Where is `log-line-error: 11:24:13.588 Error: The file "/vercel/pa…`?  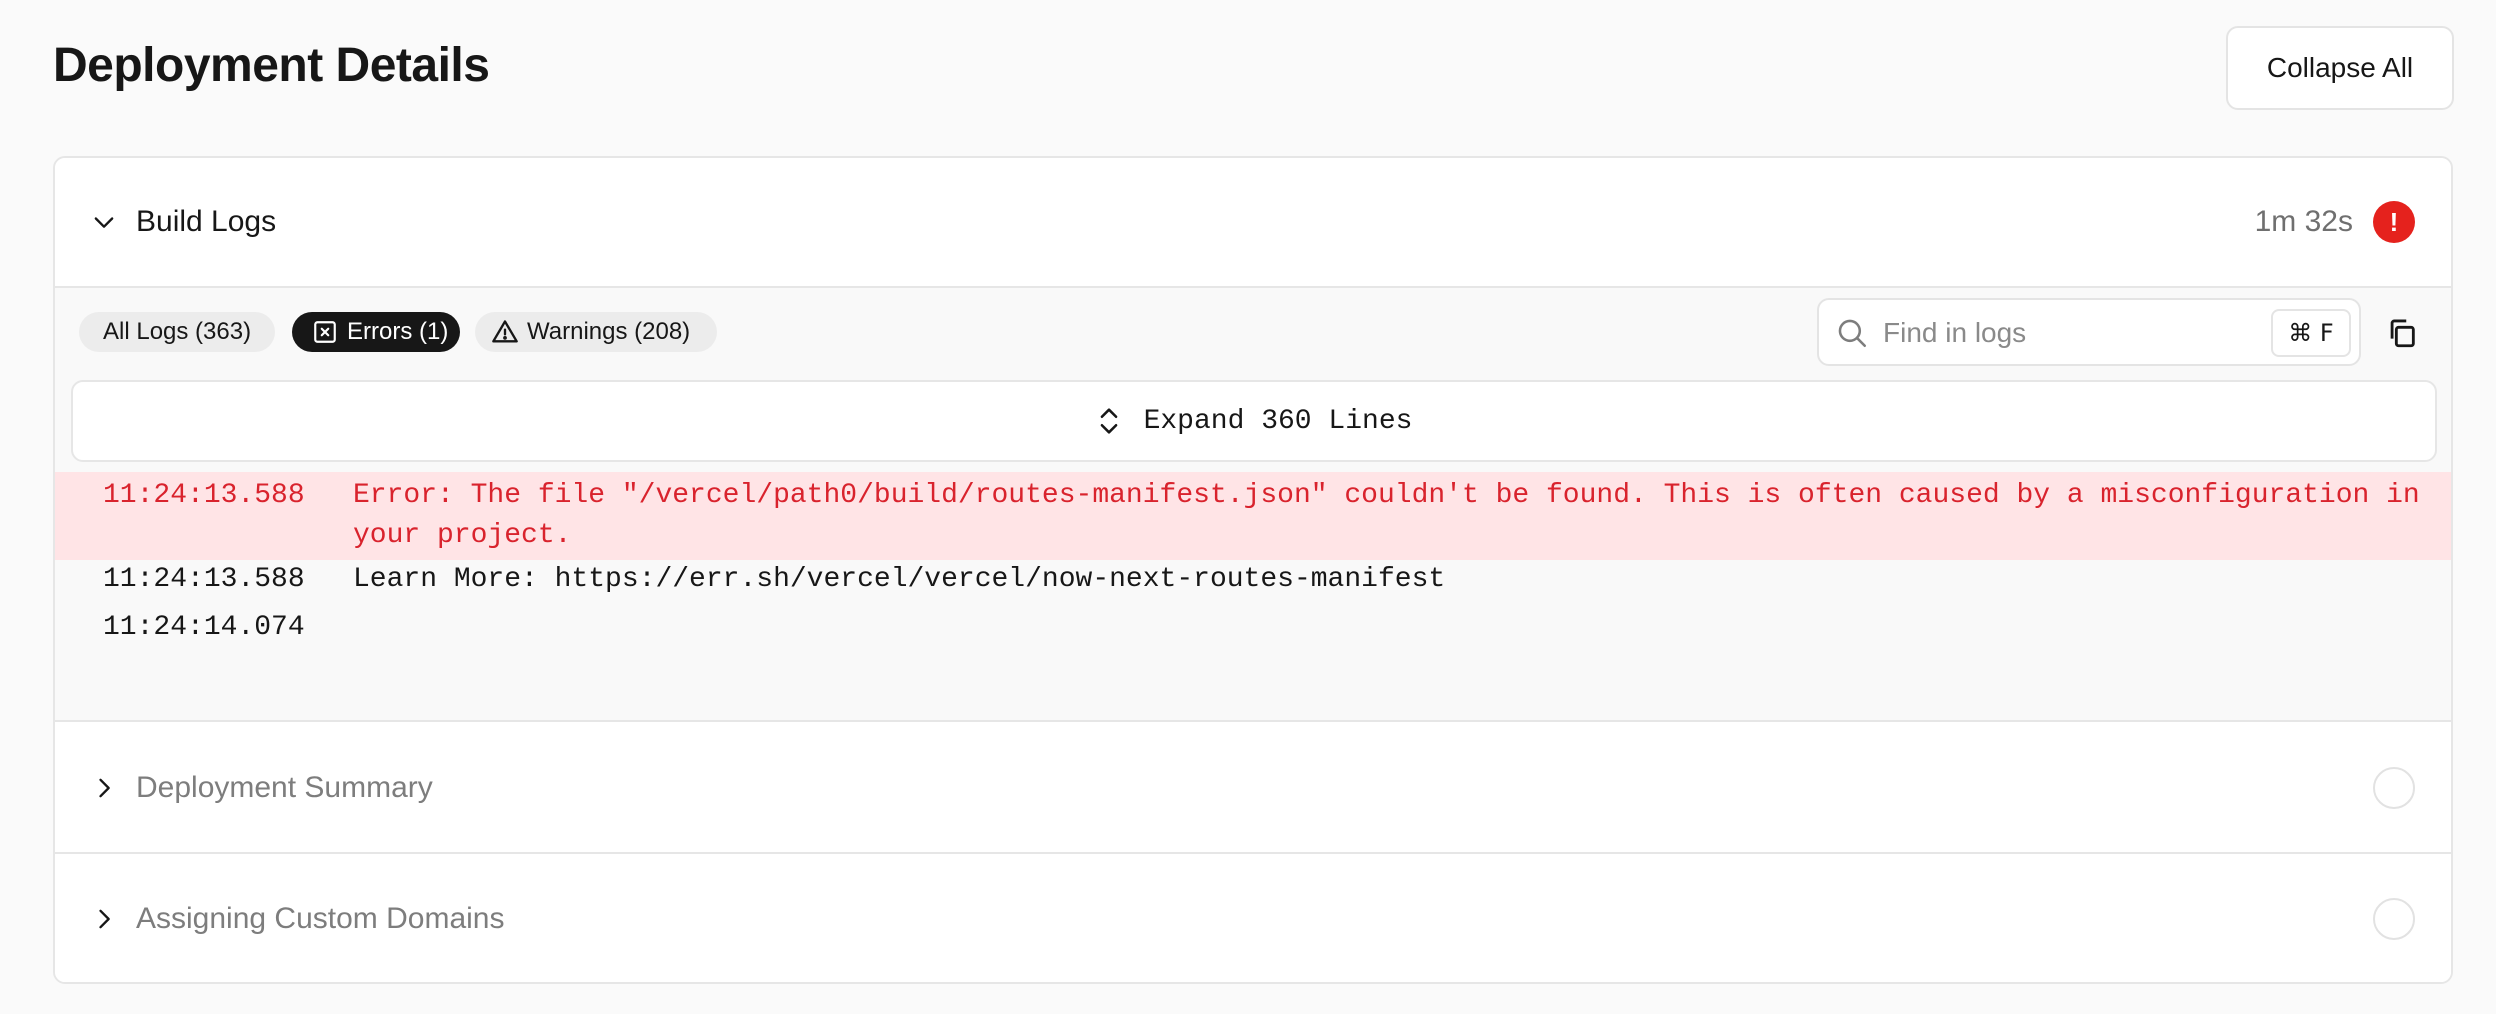 log-line-error: 11:24:13.588 Error: The file "/vercel/pa… is located at coordinates (1253, 516).